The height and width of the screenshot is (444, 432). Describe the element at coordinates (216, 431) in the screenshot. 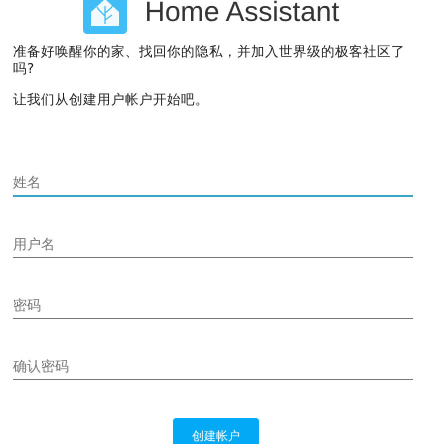

I see `create-account-button: 创建帐户` at that location.